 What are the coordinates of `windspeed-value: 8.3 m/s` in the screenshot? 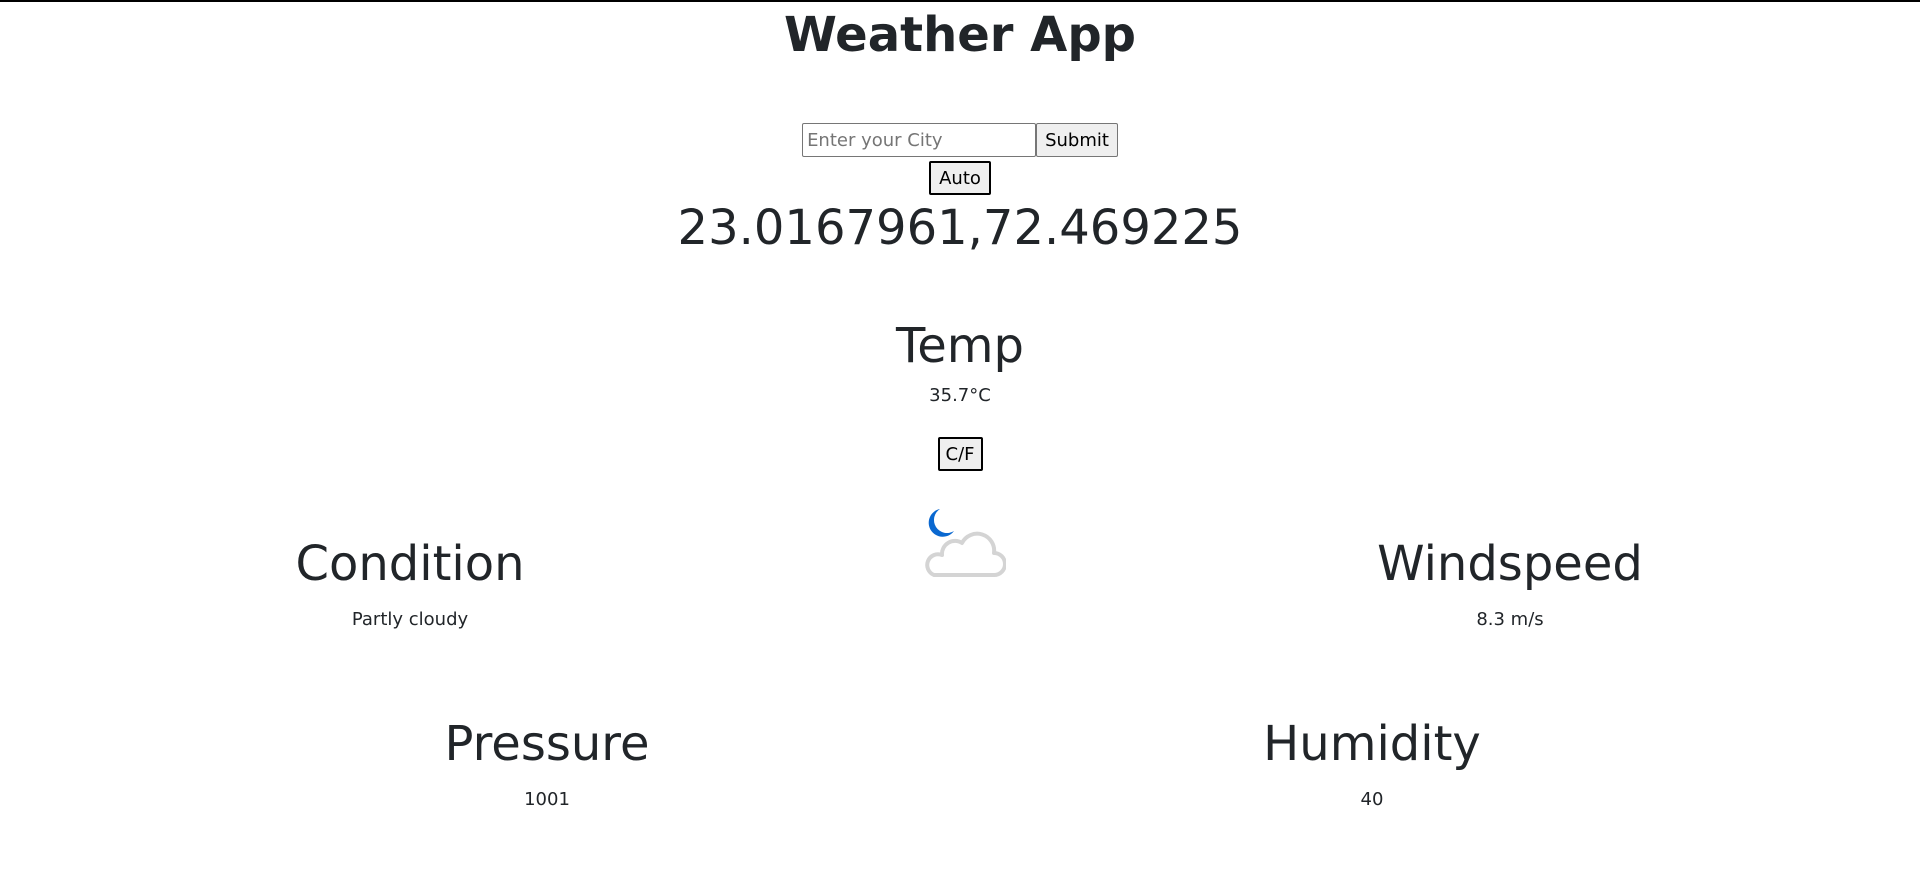 It's located at (1510, 619).